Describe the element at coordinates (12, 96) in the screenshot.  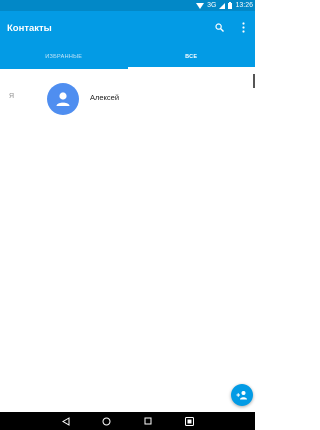
I see `section-letter: Я` at that location.